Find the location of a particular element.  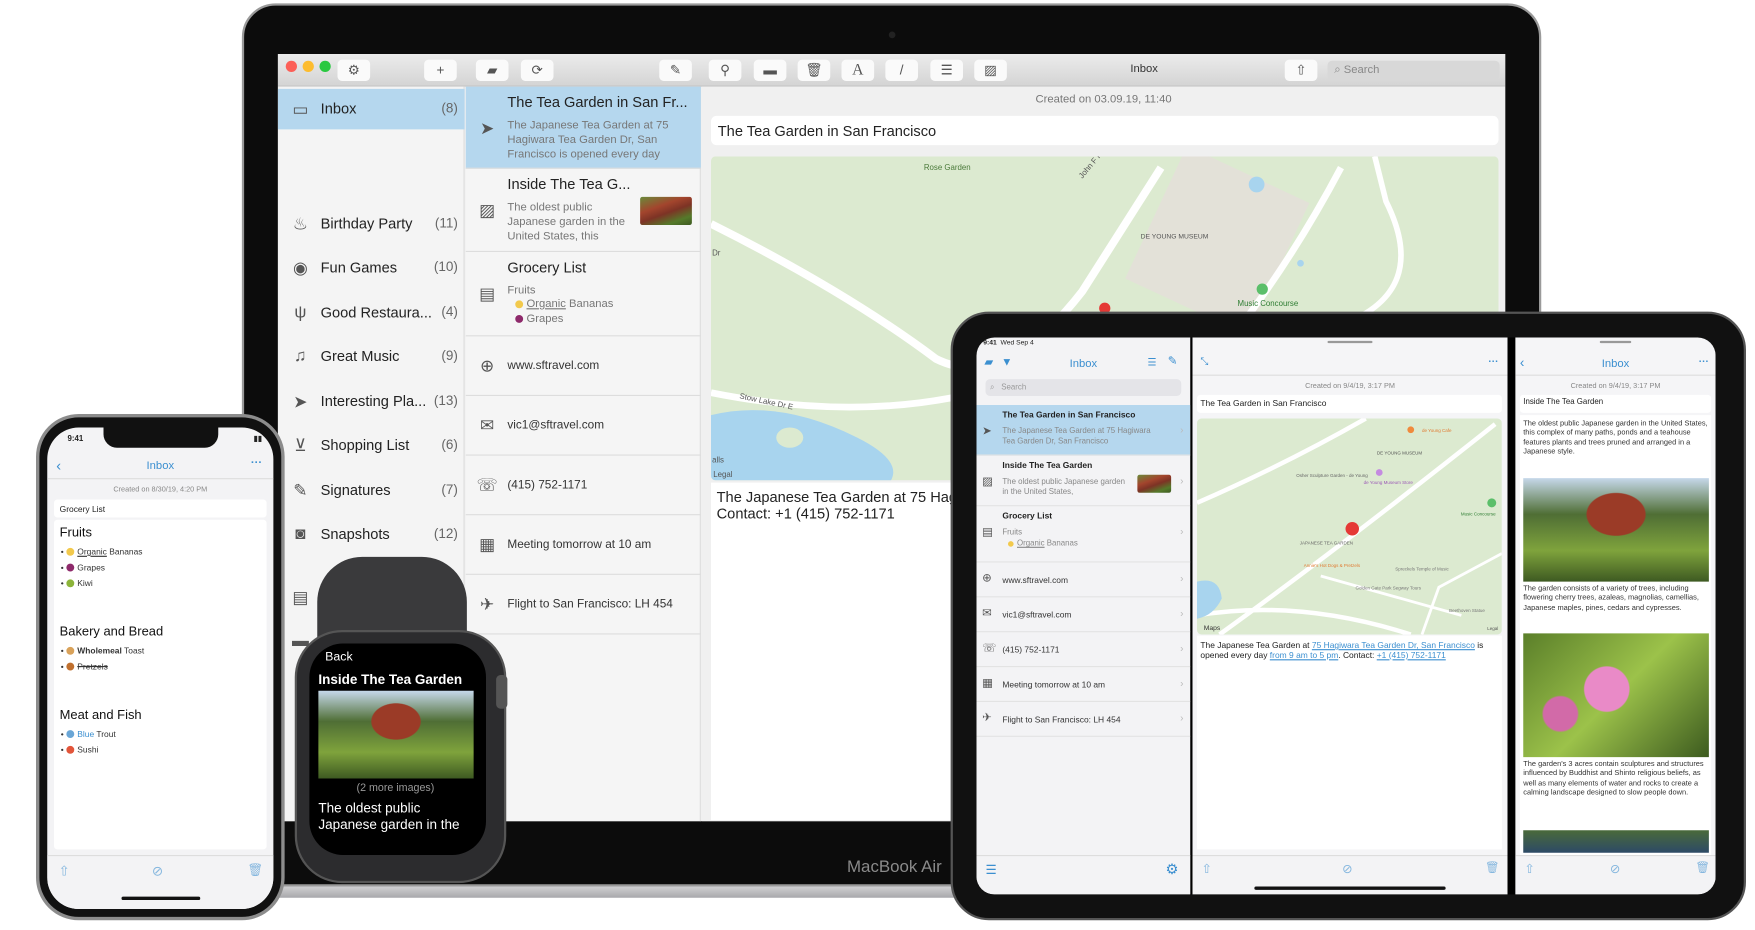

search-placeholder: Search is located at coordinates (1014, 387).